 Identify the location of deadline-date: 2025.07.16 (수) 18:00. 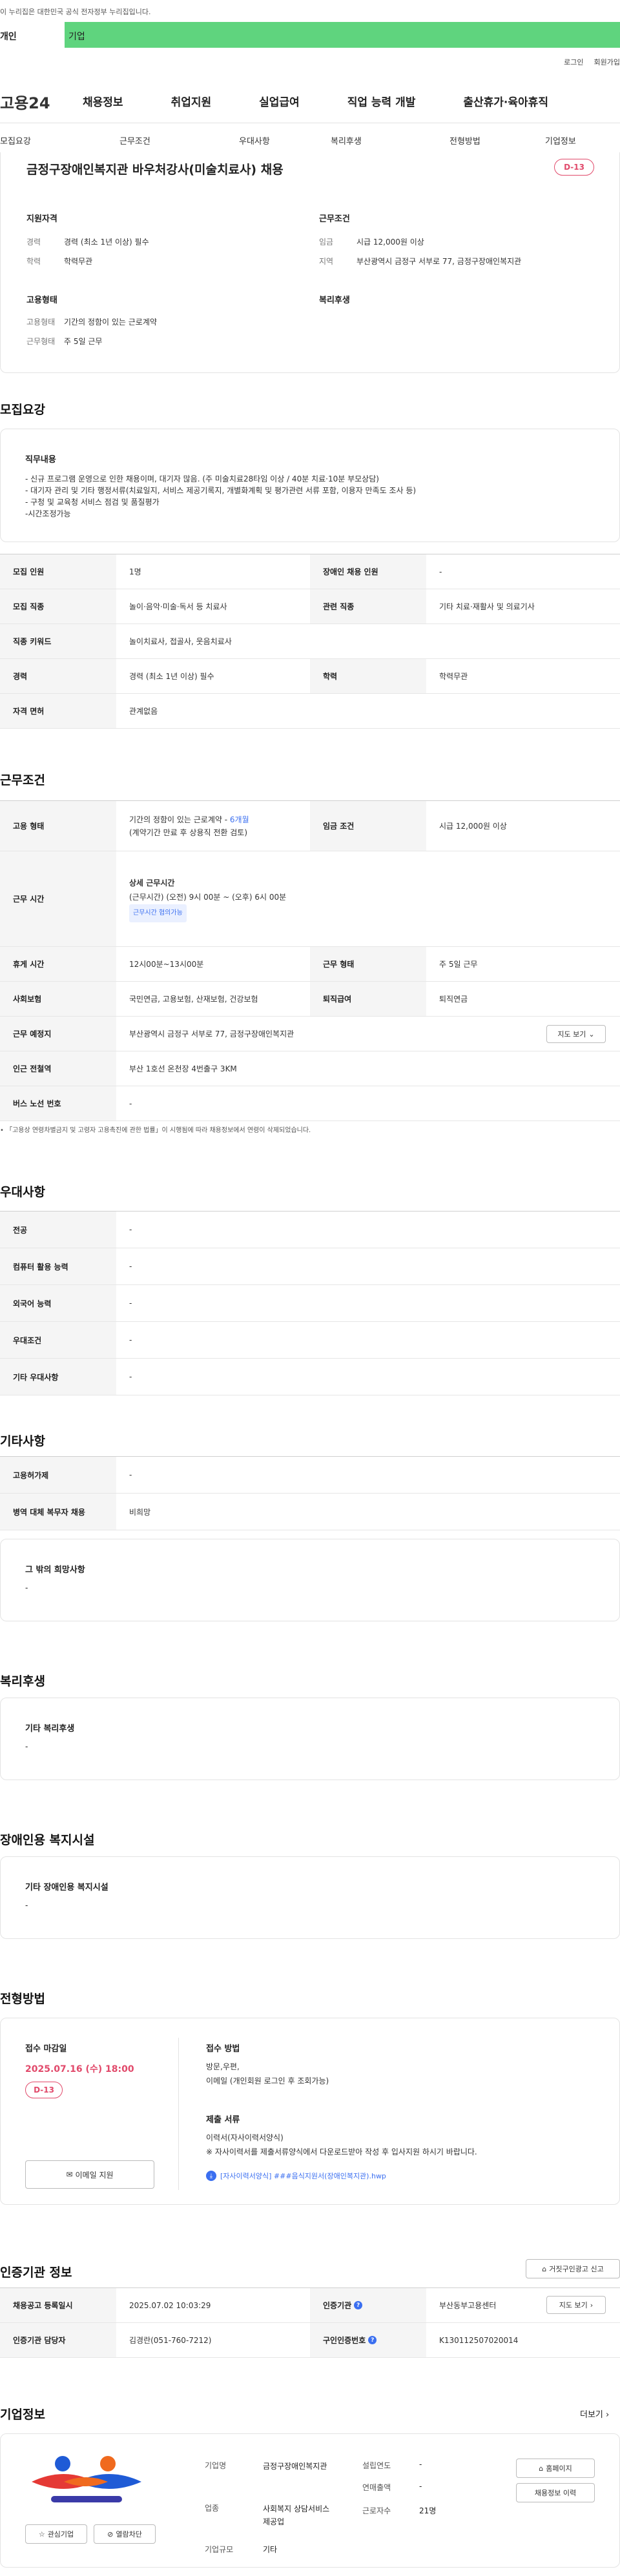
(79, 2069).